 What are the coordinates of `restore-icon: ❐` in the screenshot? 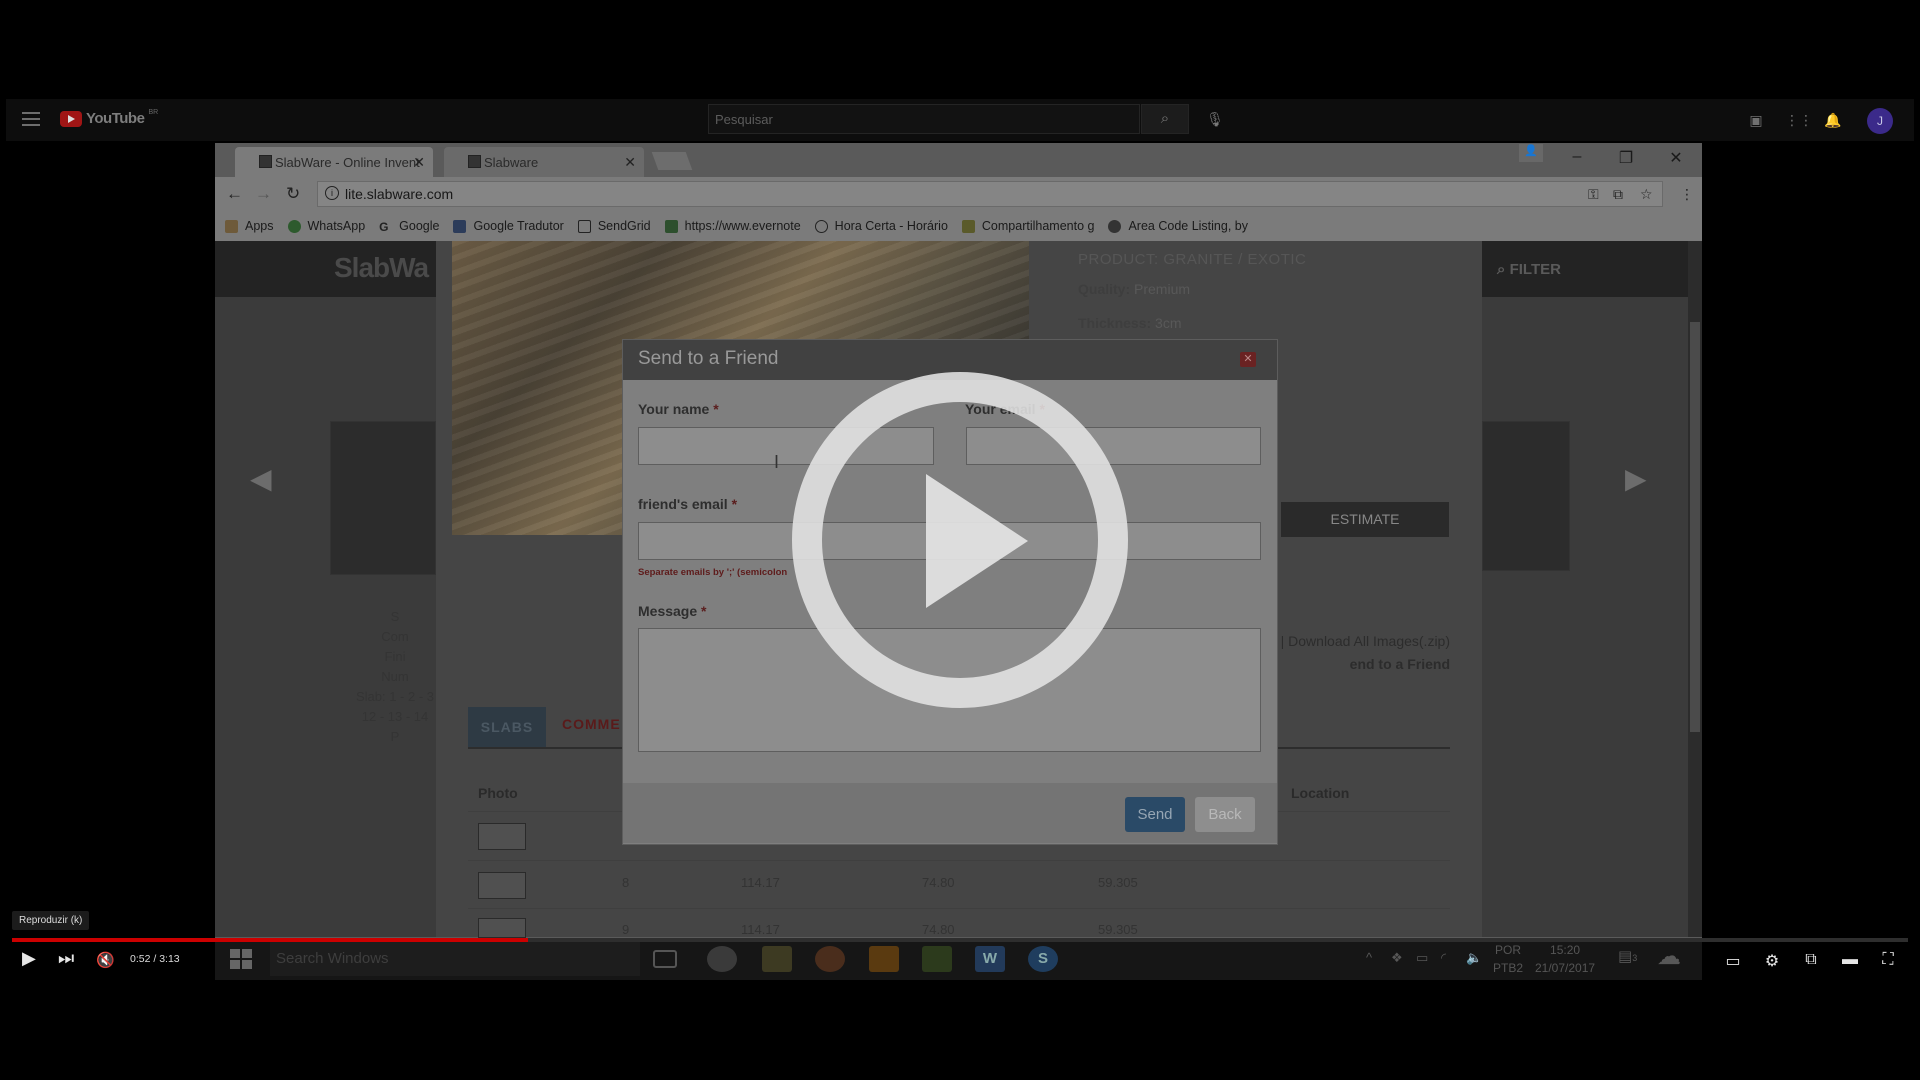 It's located at (1626, 158).